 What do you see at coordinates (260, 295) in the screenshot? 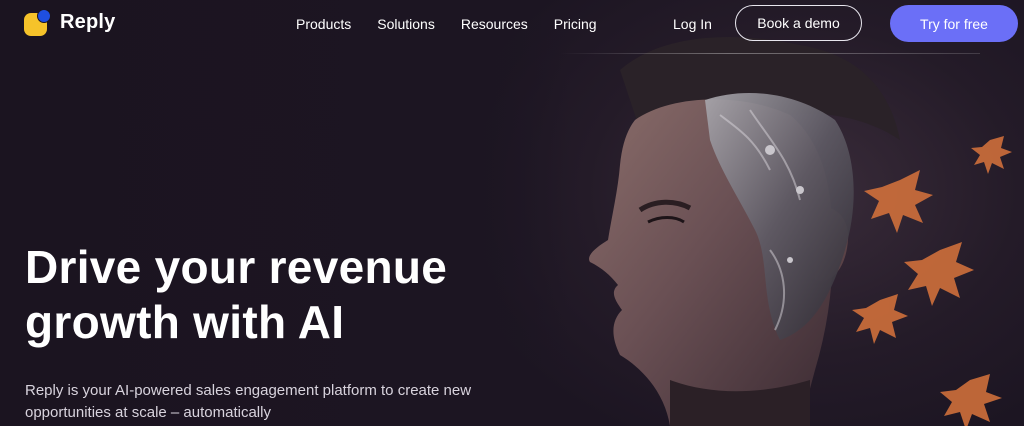
I see `hero-title: Drive your revenue growth with AI` at bounding box center [260, 295].